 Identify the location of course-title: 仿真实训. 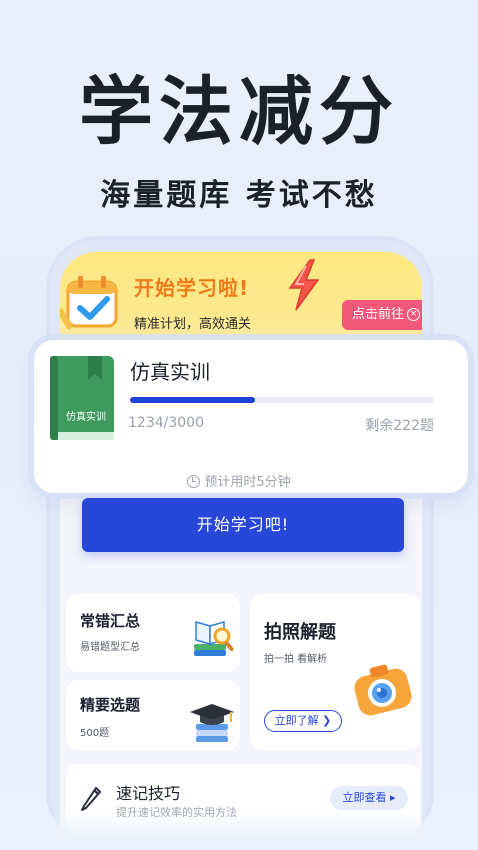
(170, 372).